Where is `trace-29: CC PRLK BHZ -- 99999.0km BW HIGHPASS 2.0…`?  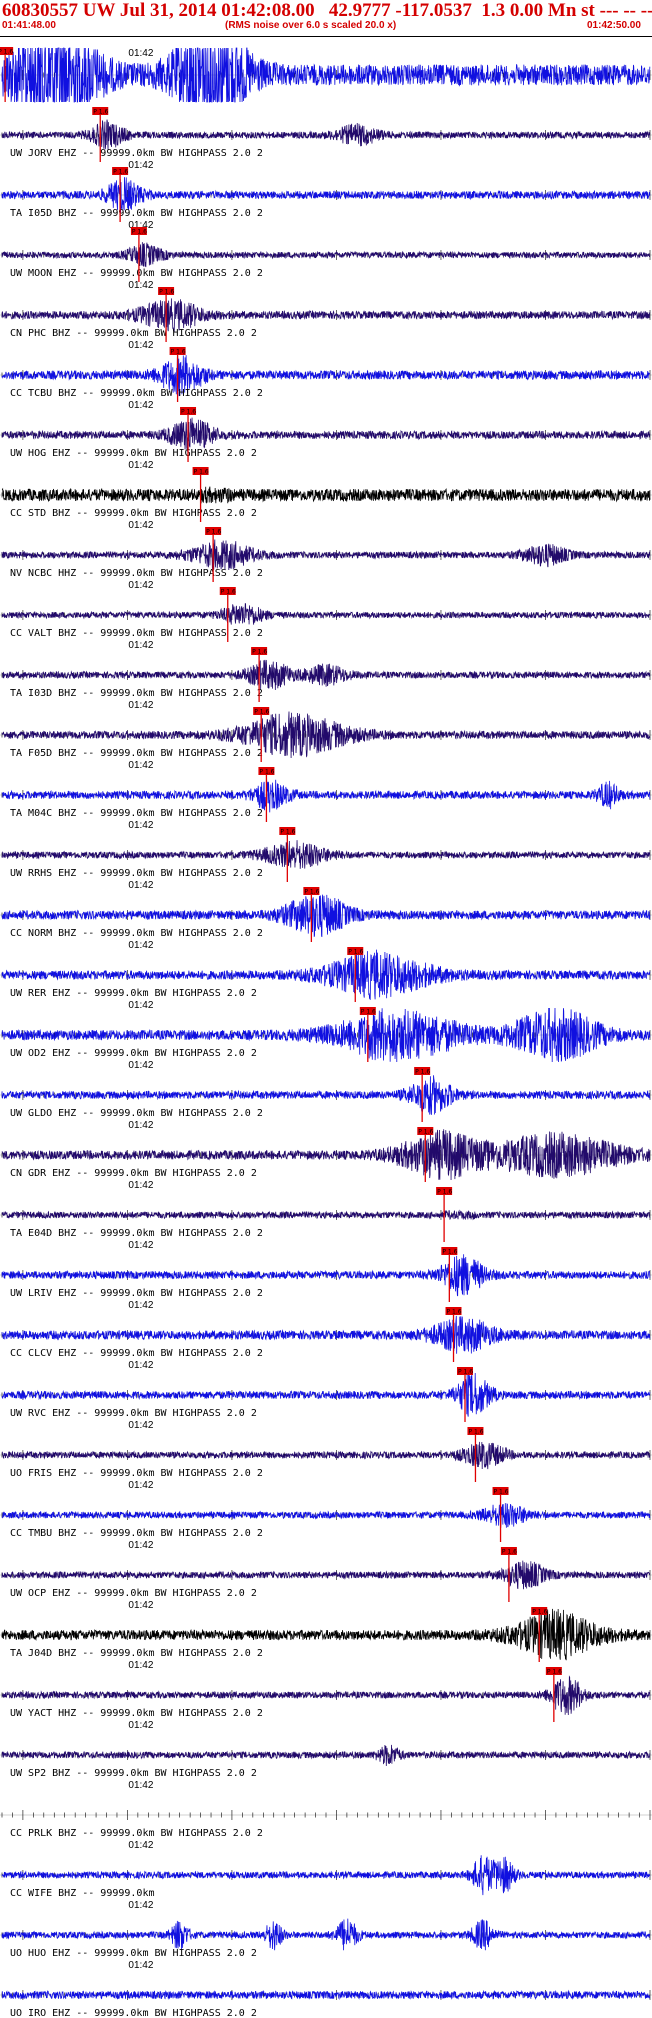 trace-29: CC PRLK BHZ -- 99999.0km BW HIGHPASS 2.0… is located at coordinates (326, 1830).